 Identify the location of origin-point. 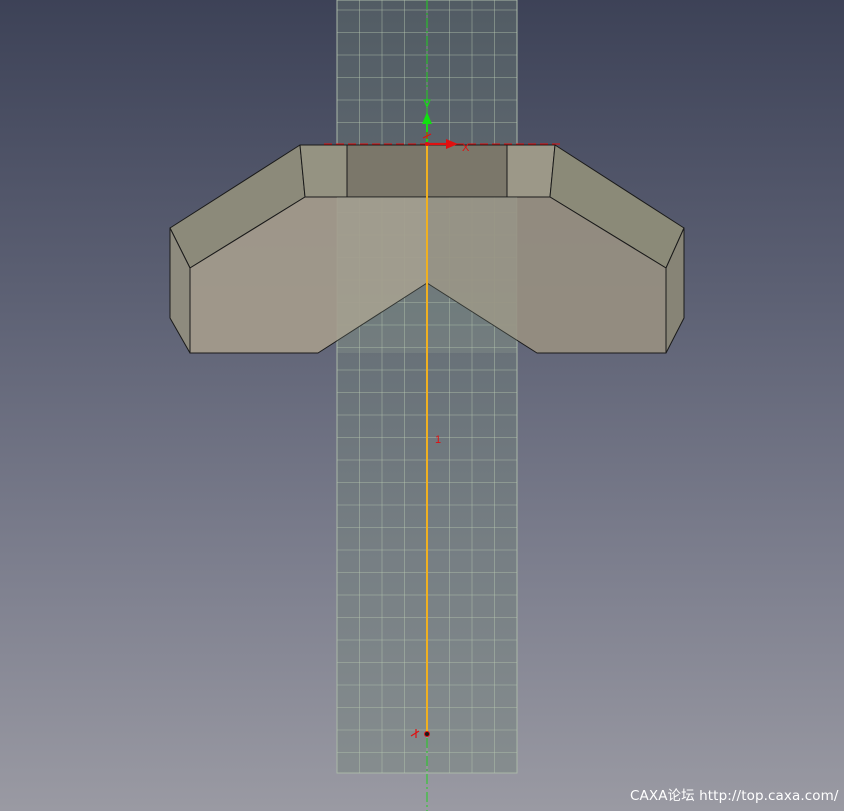
(427, 144).